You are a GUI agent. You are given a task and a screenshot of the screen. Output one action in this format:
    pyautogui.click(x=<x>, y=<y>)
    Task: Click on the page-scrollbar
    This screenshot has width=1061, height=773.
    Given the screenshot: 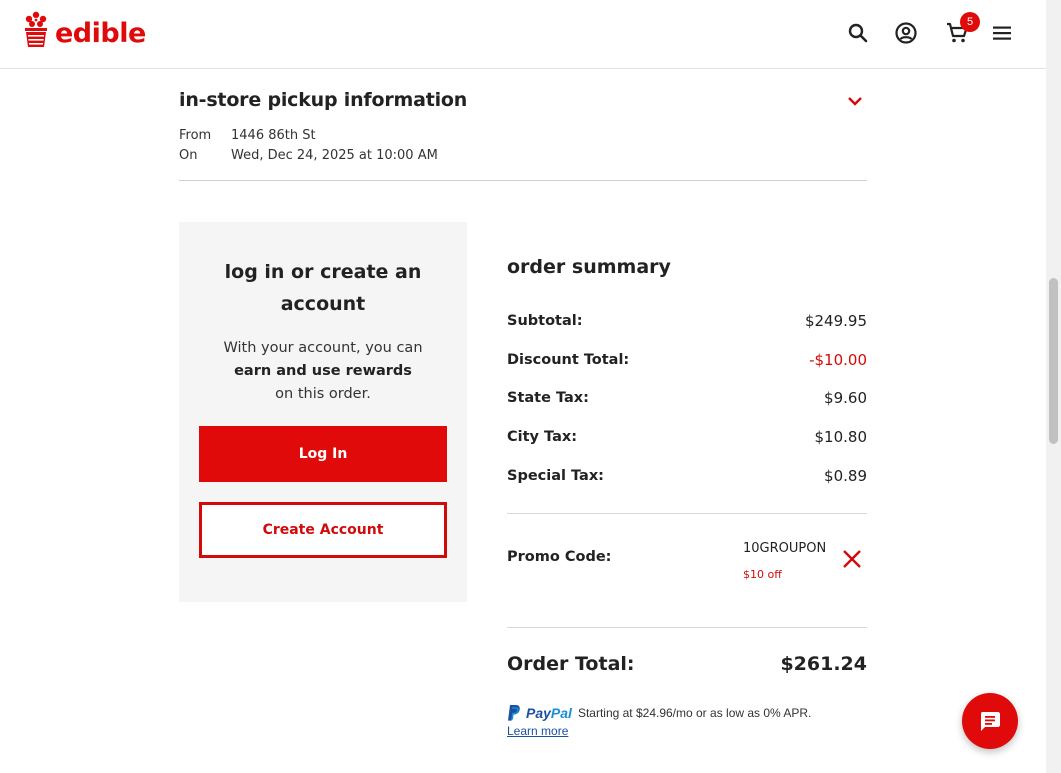 What is the action you would take?
    pyautogui.click(x=1053, y=386)
    